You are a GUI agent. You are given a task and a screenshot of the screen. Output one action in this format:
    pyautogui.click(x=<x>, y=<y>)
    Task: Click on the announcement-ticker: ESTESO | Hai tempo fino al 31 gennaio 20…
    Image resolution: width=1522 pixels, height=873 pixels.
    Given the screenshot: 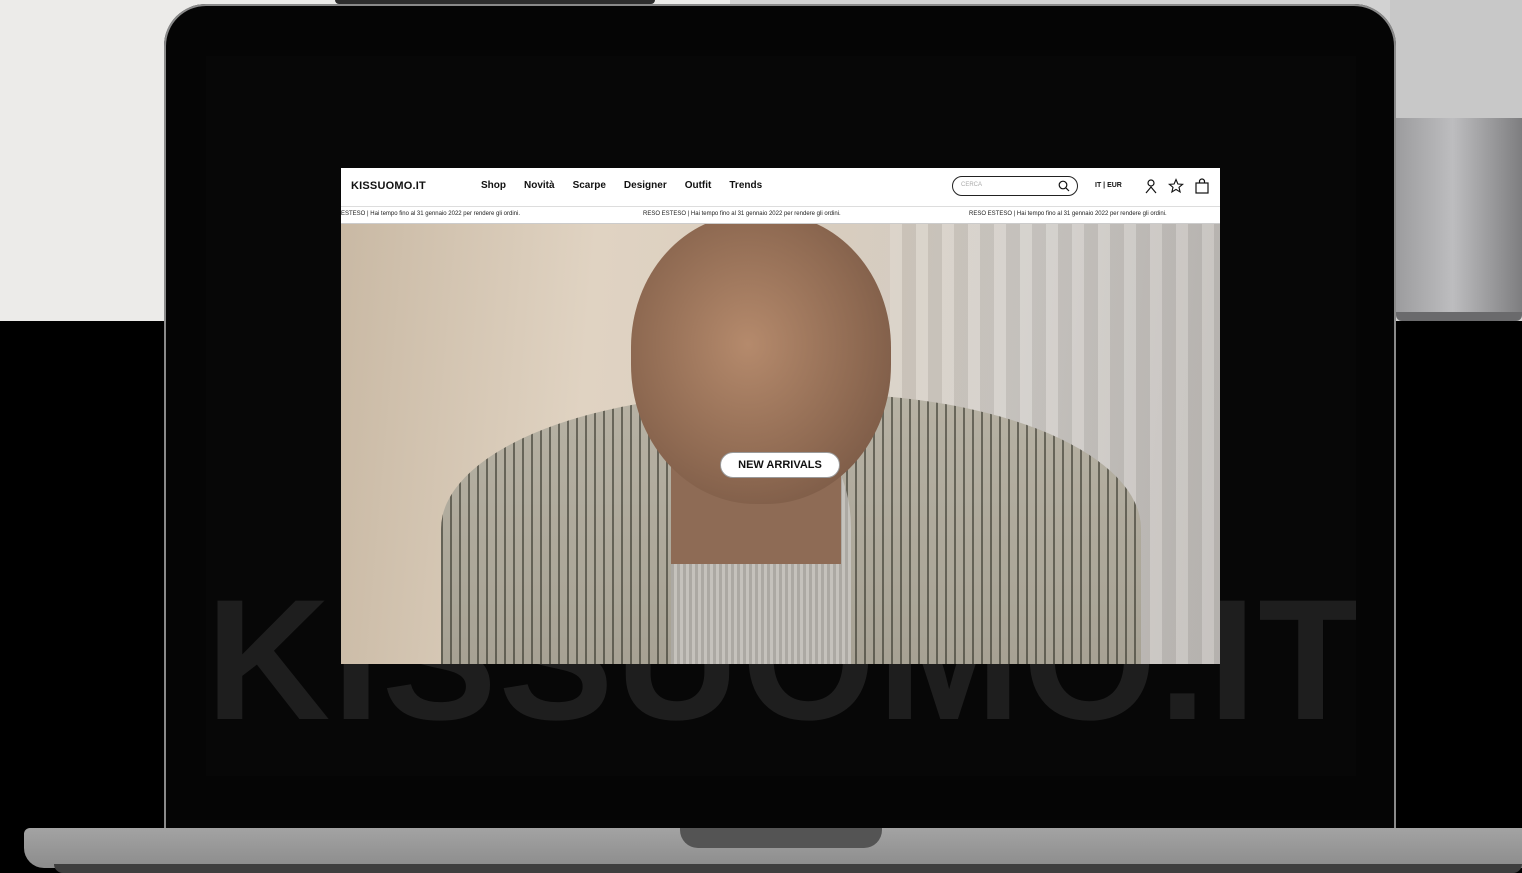 What is the action you would take?
    pyautogui.click(x=780, y=215)
    